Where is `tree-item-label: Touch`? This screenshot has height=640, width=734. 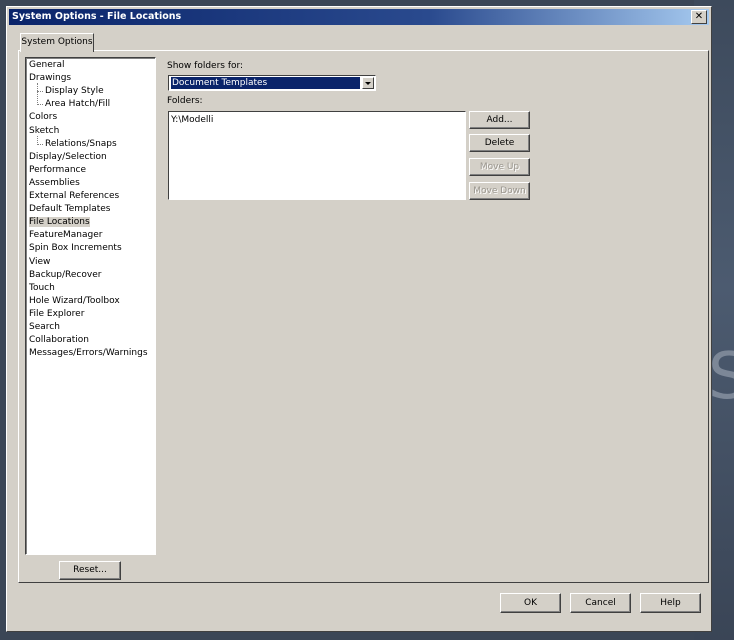
tree-item-label: Touch is located at coordinates (42, 287).